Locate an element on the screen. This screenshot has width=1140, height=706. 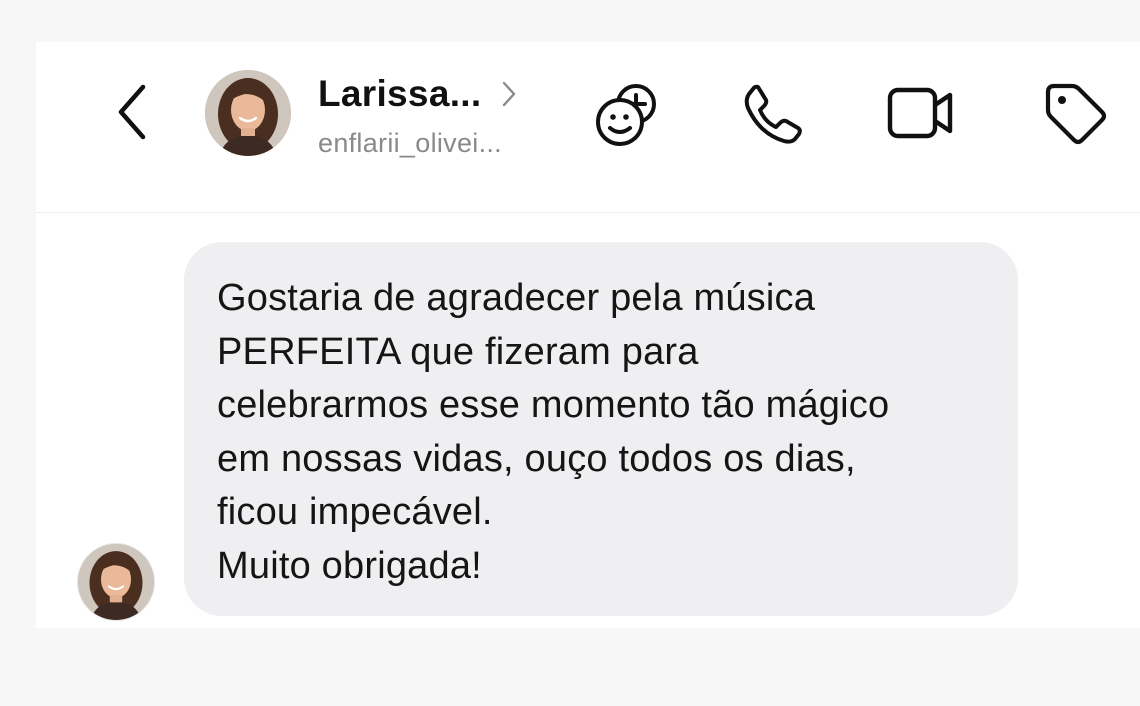
call-button is located at coordinates (772, 114).